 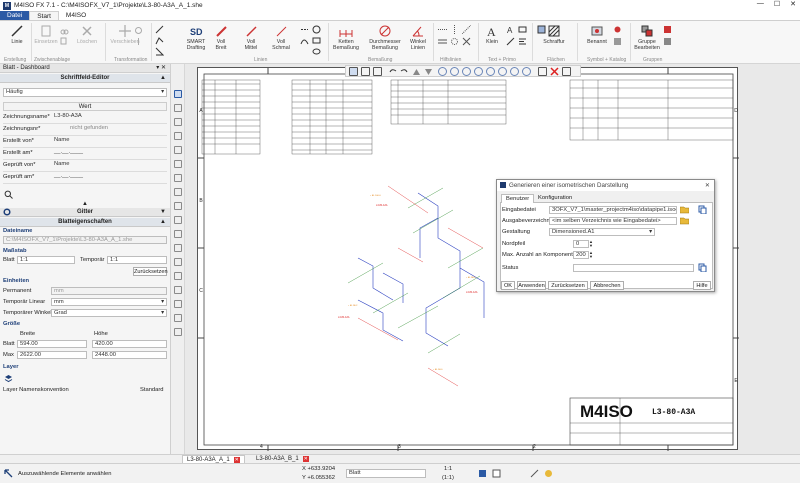 What do you see at coordinates (17, 34) in the screenshot?
I see `linie-button: Linie` at bounding box center [17, 34].